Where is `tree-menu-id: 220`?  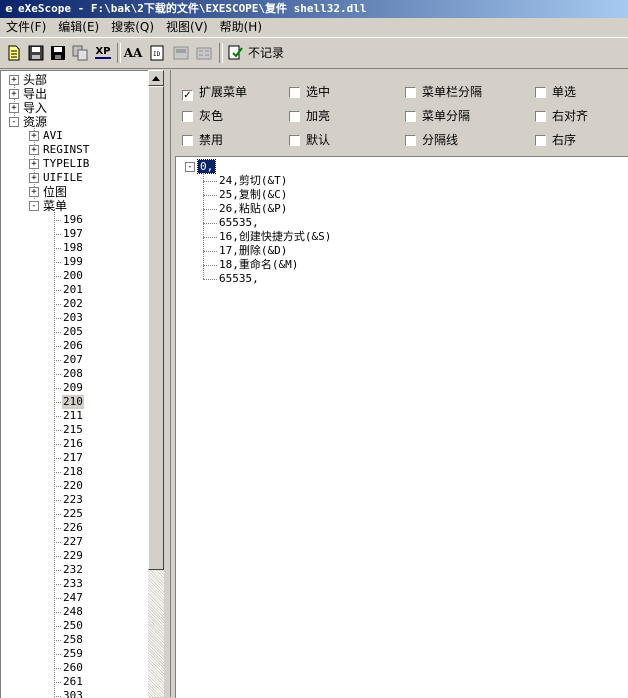 tree-menu-id: 220 is located at coordinates (73, 486).